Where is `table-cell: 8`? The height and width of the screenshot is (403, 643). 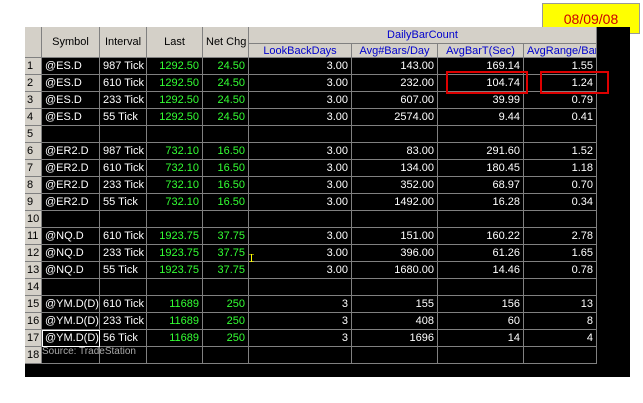 table-cell: 8 is located at coordinates (560, 321).